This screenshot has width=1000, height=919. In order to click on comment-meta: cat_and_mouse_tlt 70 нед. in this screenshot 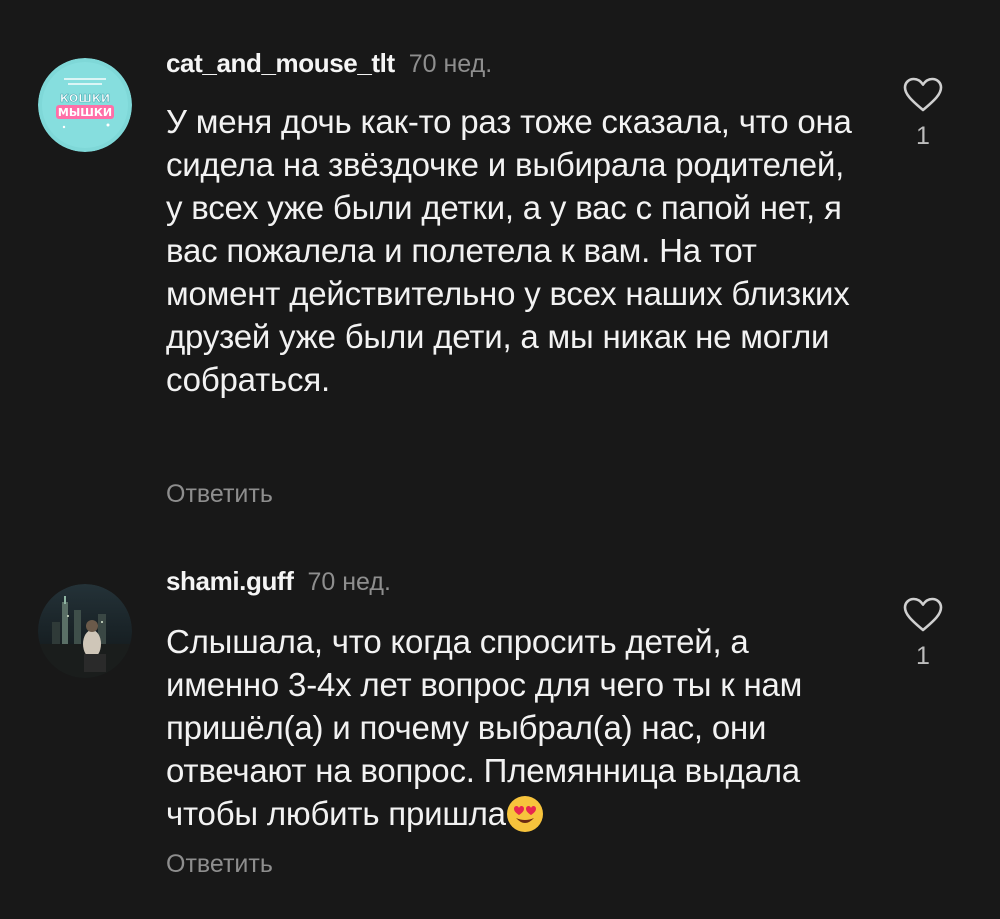, I will do `click(329, 65)`.